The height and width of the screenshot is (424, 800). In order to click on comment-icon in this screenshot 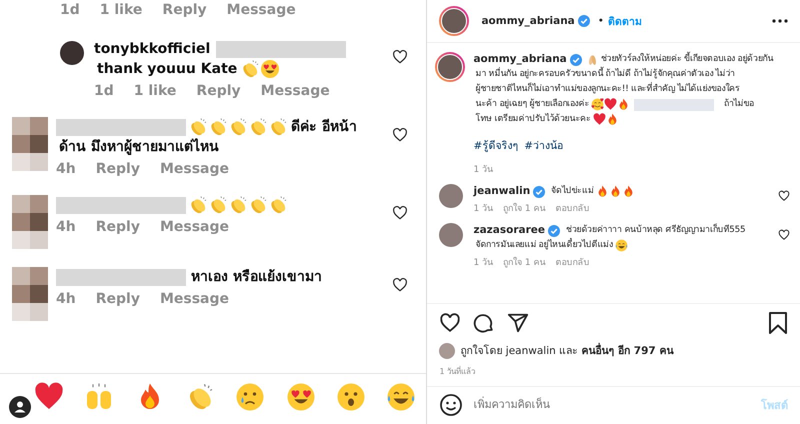, I will do `click(484, 323)`.